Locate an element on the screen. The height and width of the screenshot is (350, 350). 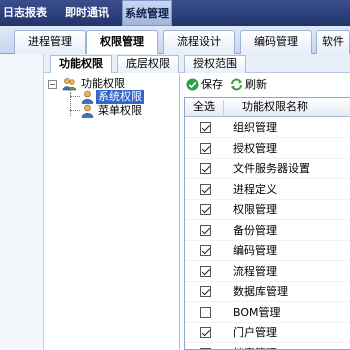
permission-name: BOM管理 is located at coordinates (257, 312).